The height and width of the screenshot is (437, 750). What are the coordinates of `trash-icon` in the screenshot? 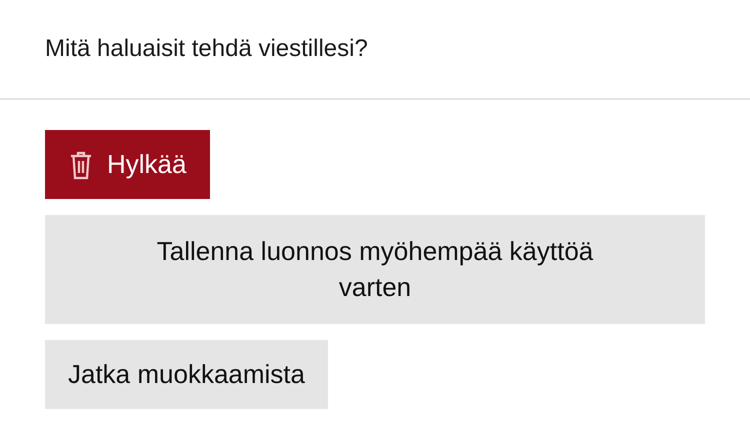 It's located at (81, 165).